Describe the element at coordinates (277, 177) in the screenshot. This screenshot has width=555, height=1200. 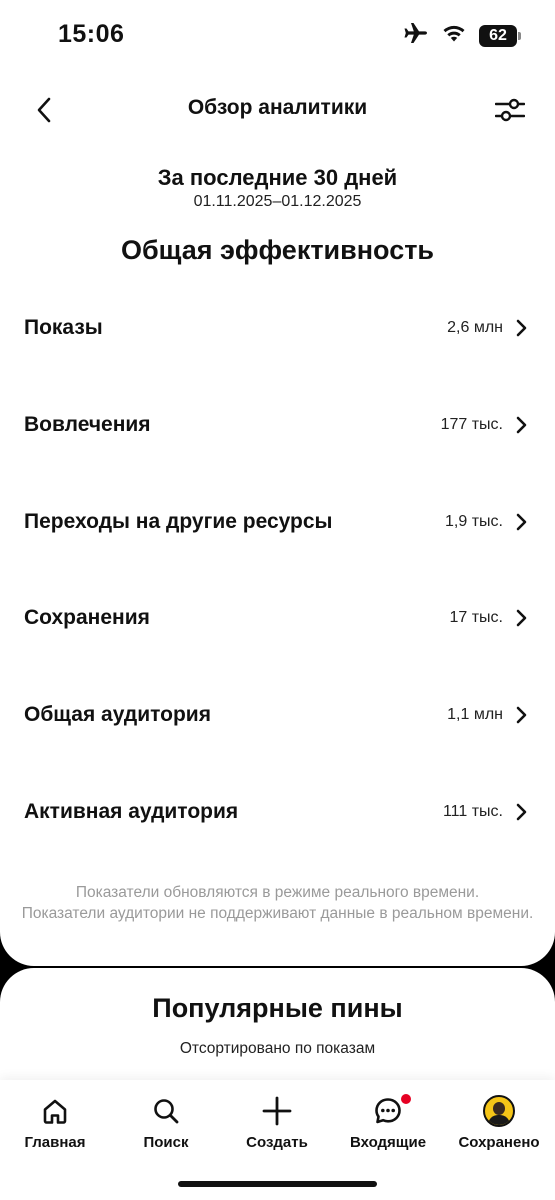
I see `period-title: За последние 30 дней` at that location.